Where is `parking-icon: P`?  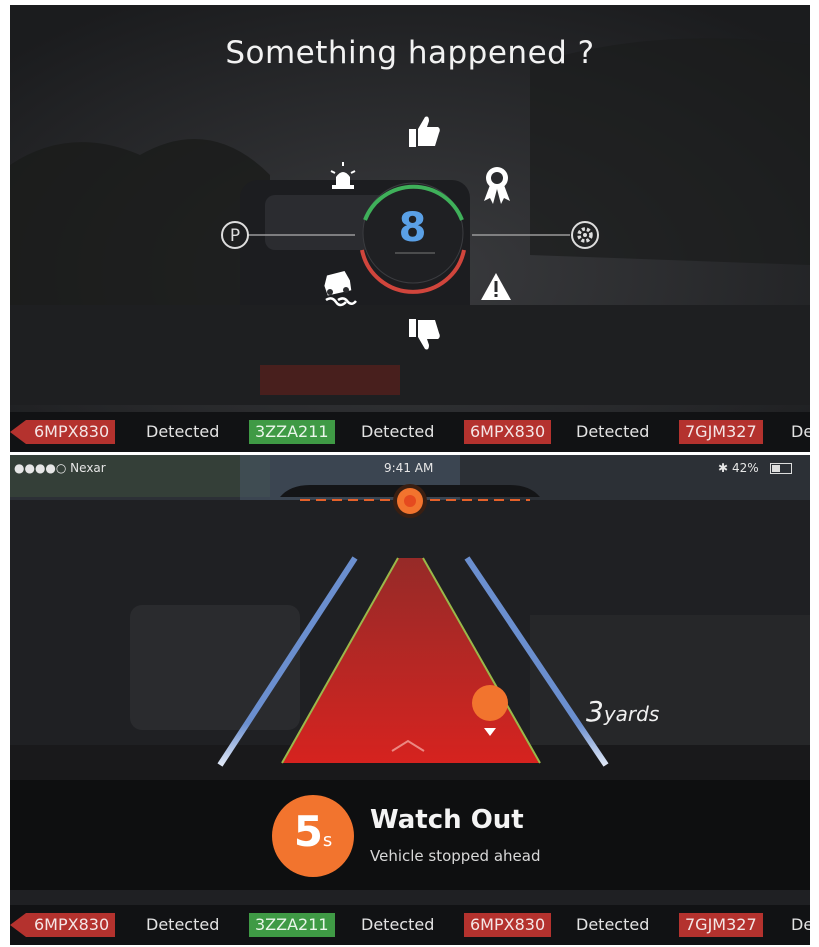
parking-icon: P is located at coordinates (235, 235).